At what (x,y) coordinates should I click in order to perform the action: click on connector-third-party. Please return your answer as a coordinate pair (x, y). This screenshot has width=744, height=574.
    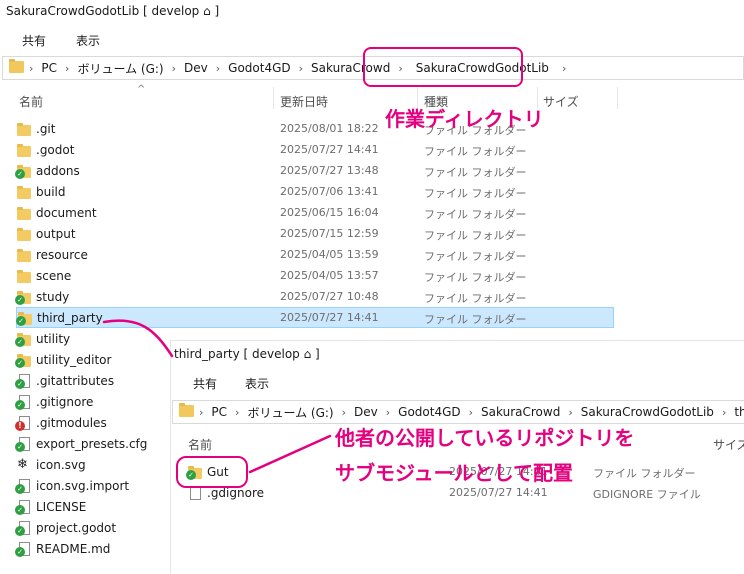
    Looking at the image, I should click on (138, 338).